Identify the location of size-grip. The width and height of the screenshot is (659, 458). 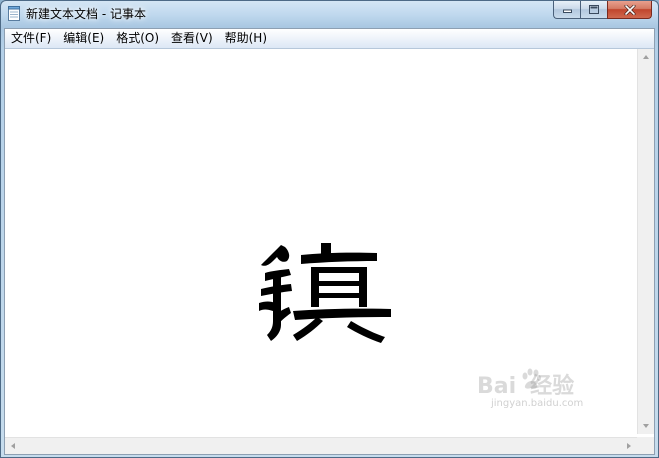
(645, 445).